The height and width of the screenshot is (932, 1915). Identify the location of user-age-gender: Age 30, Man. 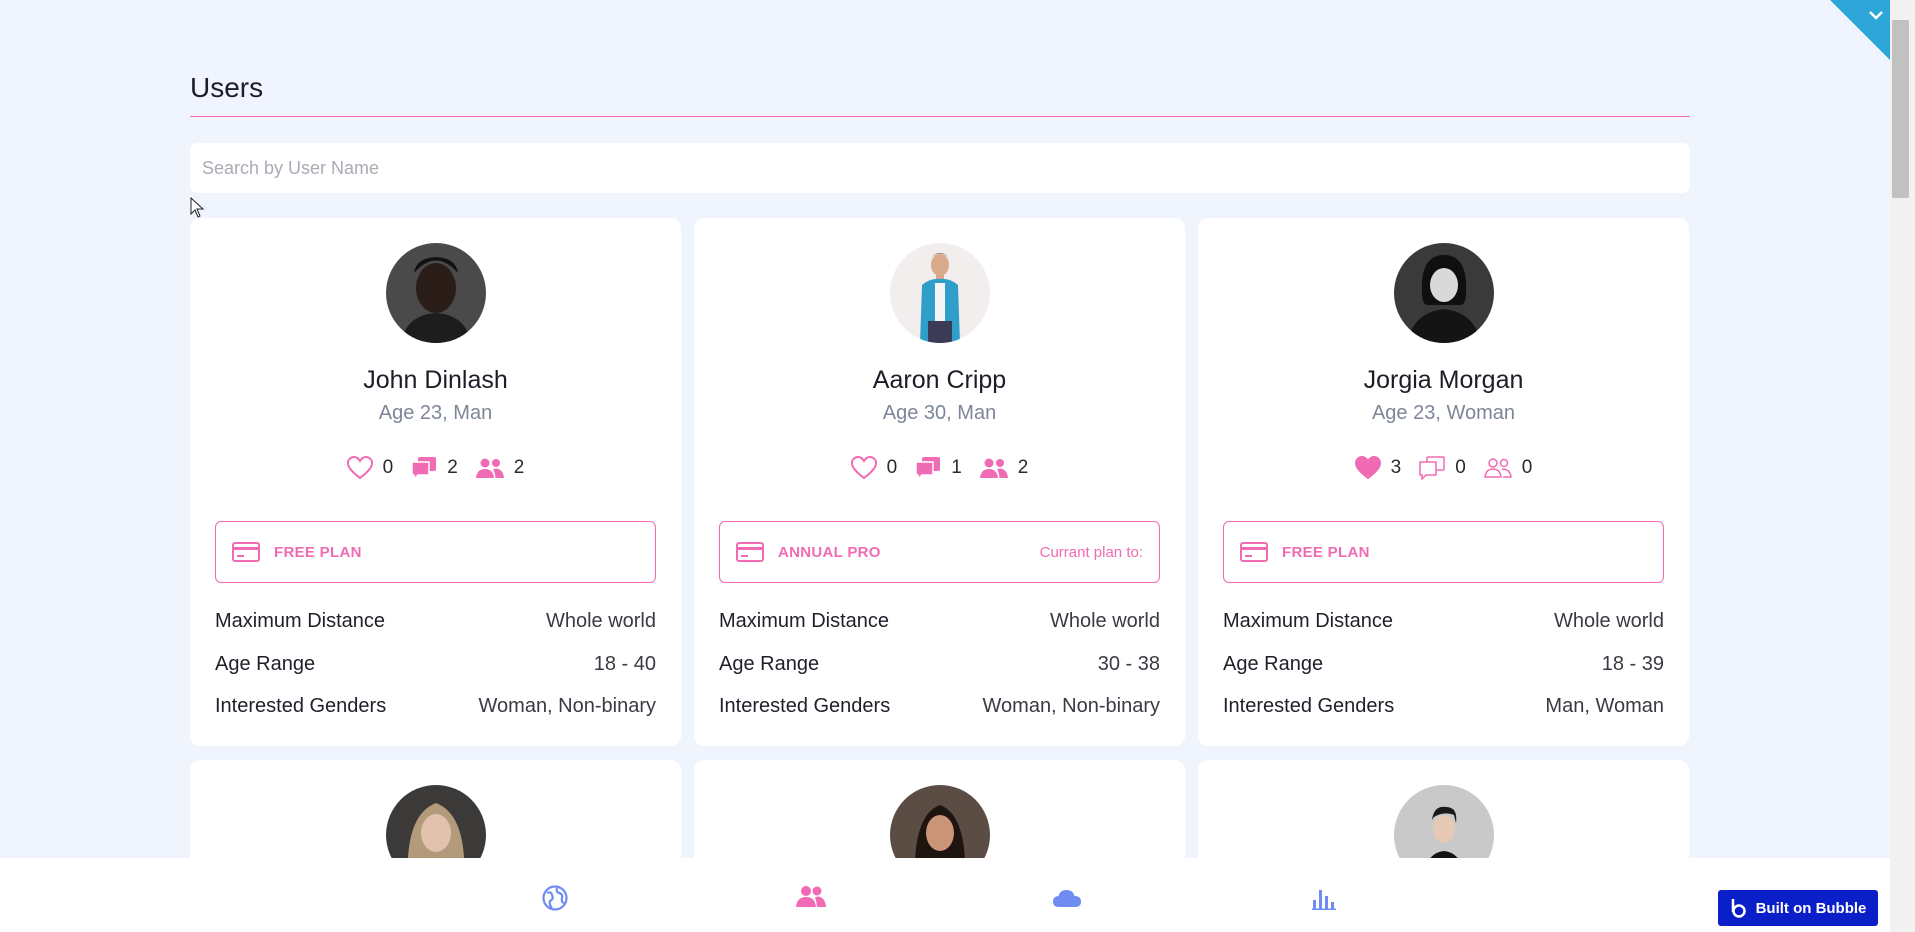
(939, 413).